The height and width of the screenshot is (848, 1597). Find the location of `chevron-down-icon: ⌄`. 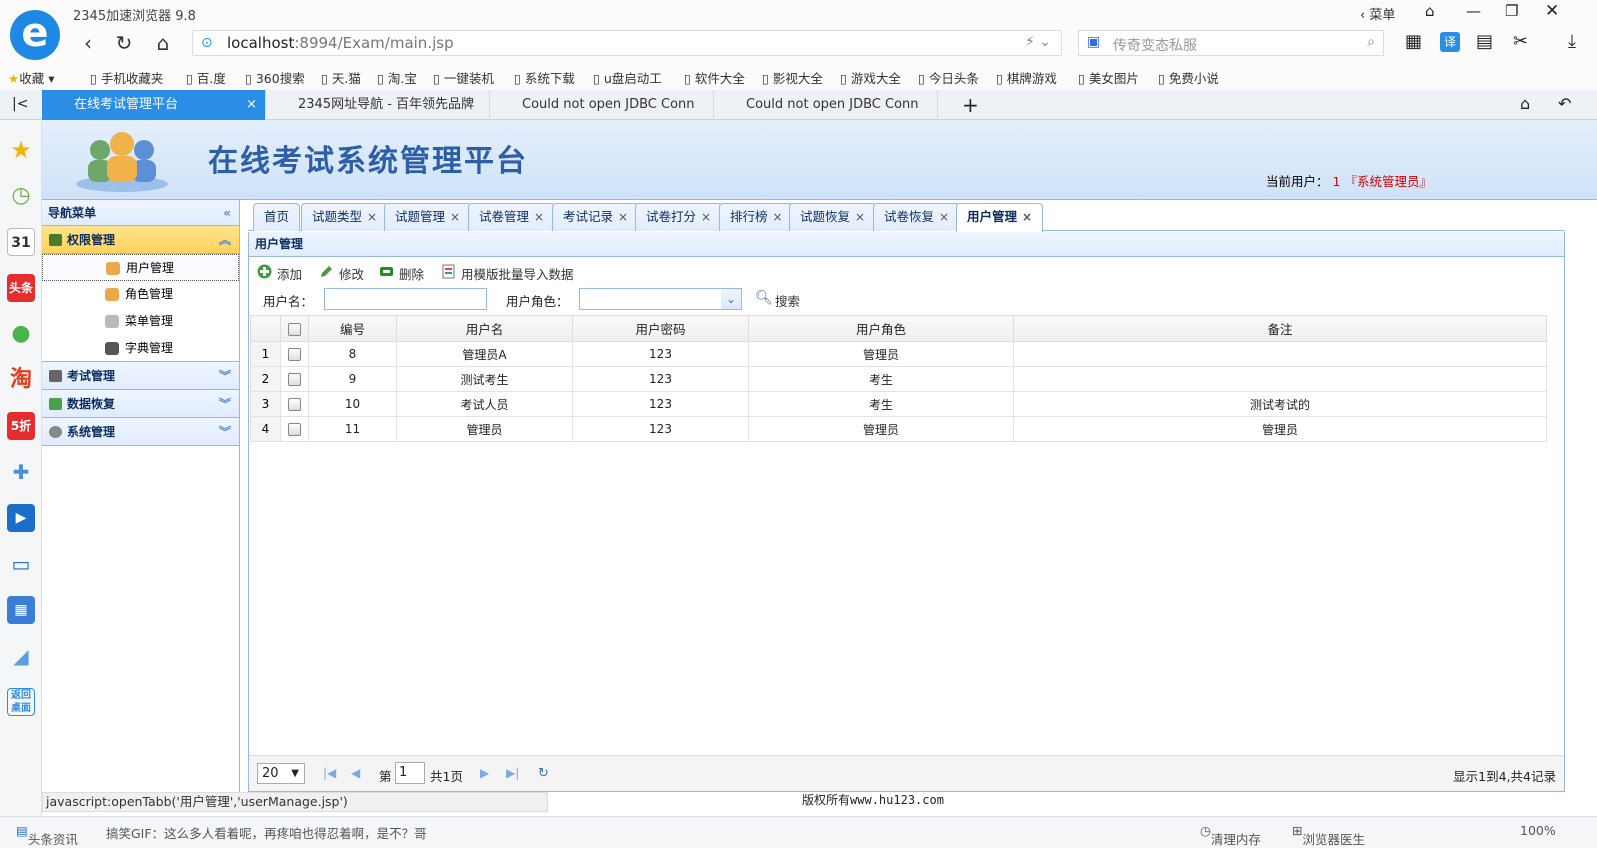

chevron-down-icon: ⌄ is located at coordinates (731, 299).